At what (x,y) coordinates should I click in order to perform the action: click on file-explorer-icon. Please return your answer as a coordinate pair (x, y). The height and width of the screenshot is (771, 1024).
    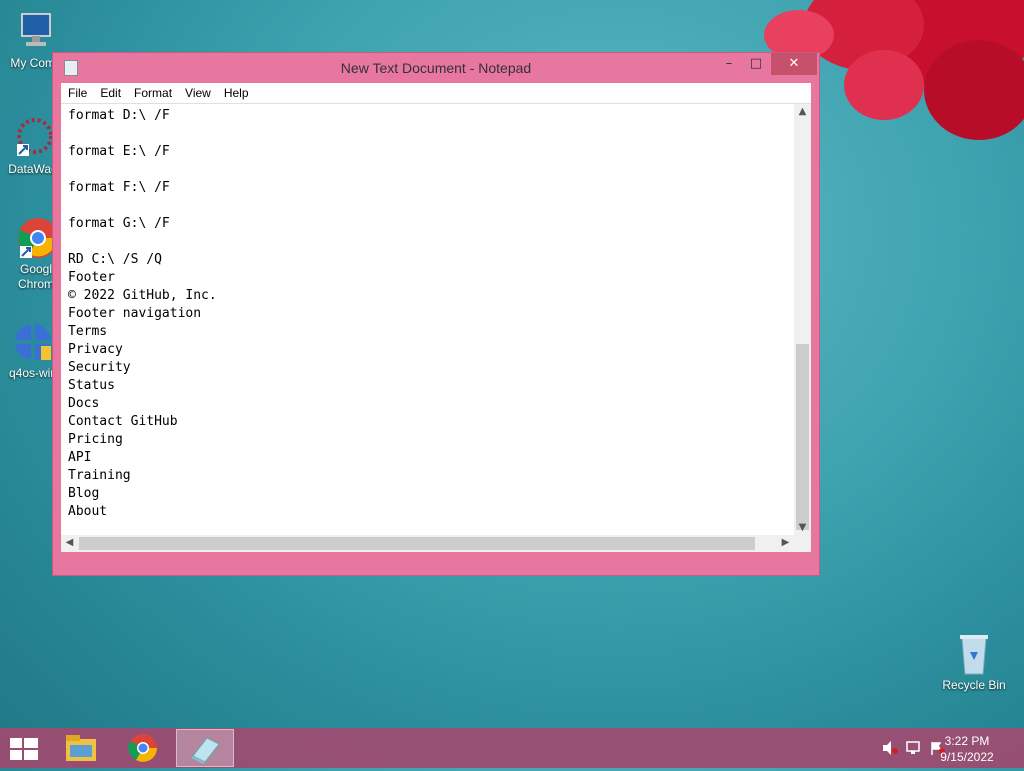
    Looking at the image, I should click on (81, 748).